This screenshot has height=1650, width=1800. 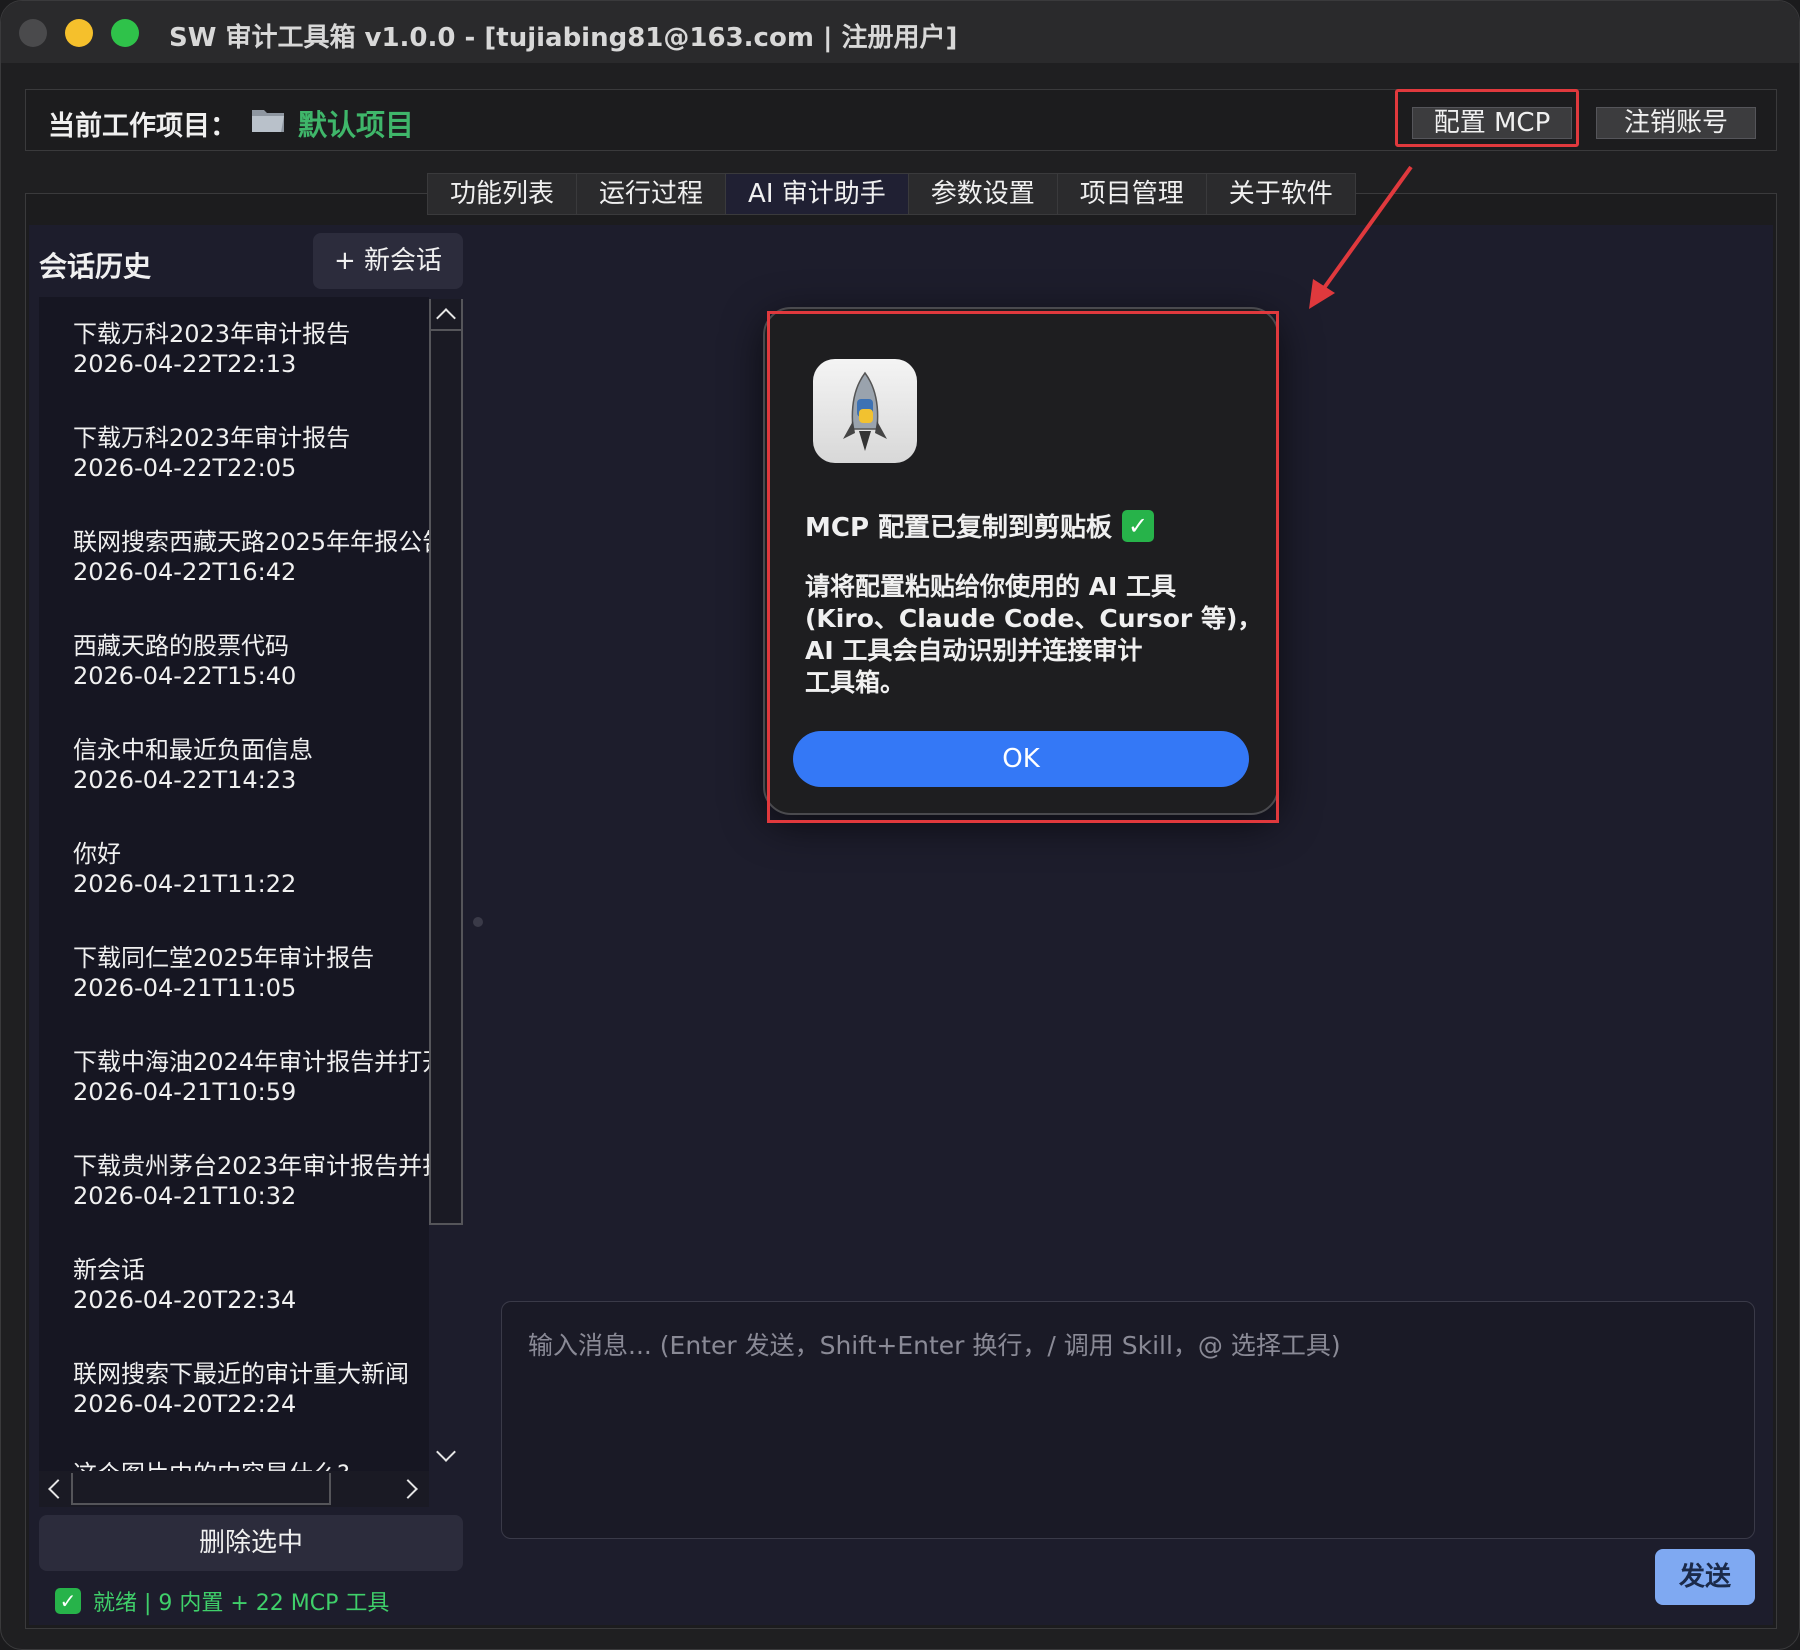 What do you see at coordinates (251, 1077) in the screenshot?
I see `list-item: 下载中海油2024年审计报告并打开 2026-04-21T10:59` at bounding box center [251, 1077].